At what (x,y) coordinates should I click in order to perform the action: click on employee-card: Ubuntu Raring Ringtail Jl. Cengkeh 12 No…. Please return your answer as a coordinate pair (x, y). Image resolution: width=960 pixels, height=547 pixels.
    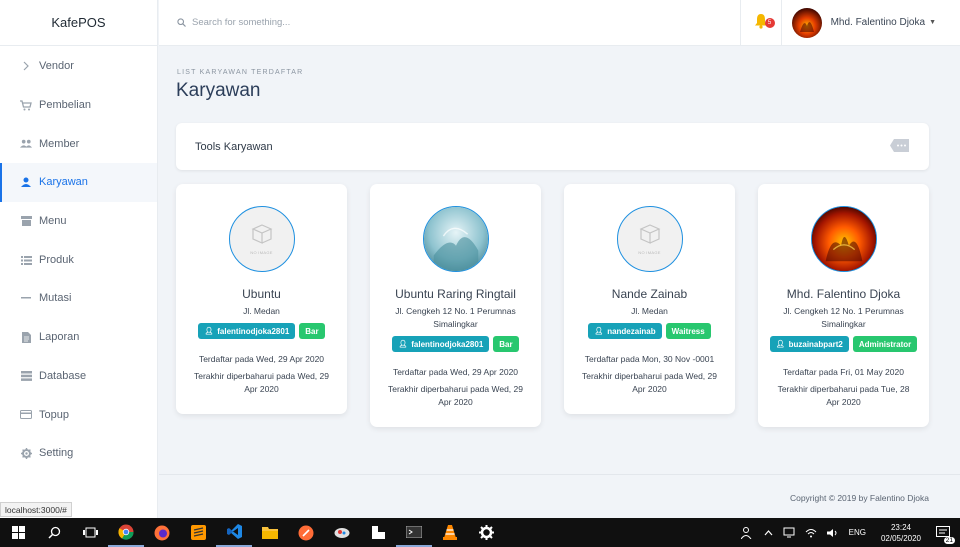
    Looking at the image, I should click on (455, 305).